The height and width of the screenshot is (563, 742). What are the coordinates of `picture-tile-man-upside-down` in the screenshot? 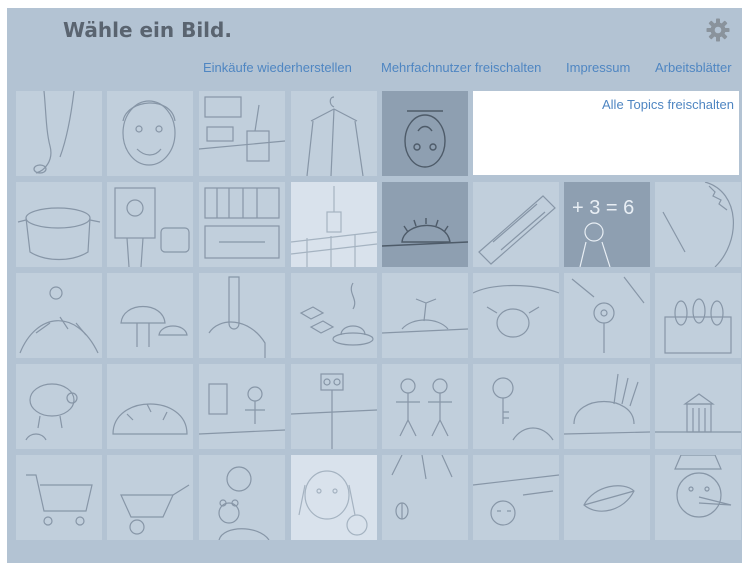 It's located at (425, 133).